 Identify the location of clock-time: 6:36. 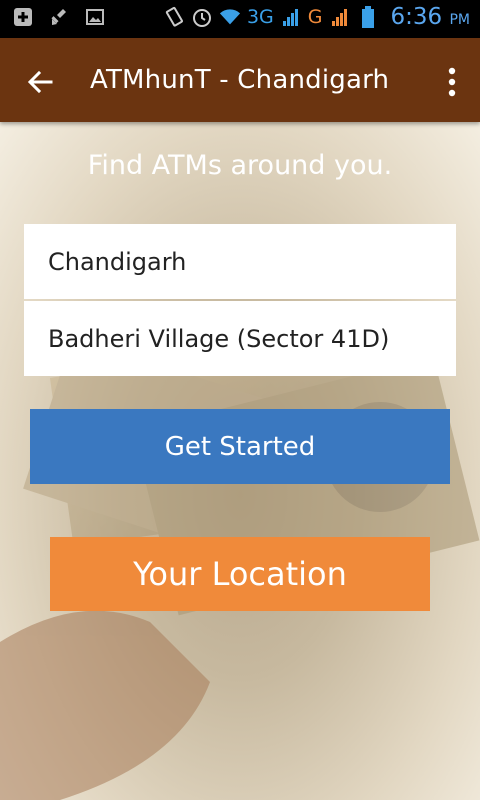
(416, 17).